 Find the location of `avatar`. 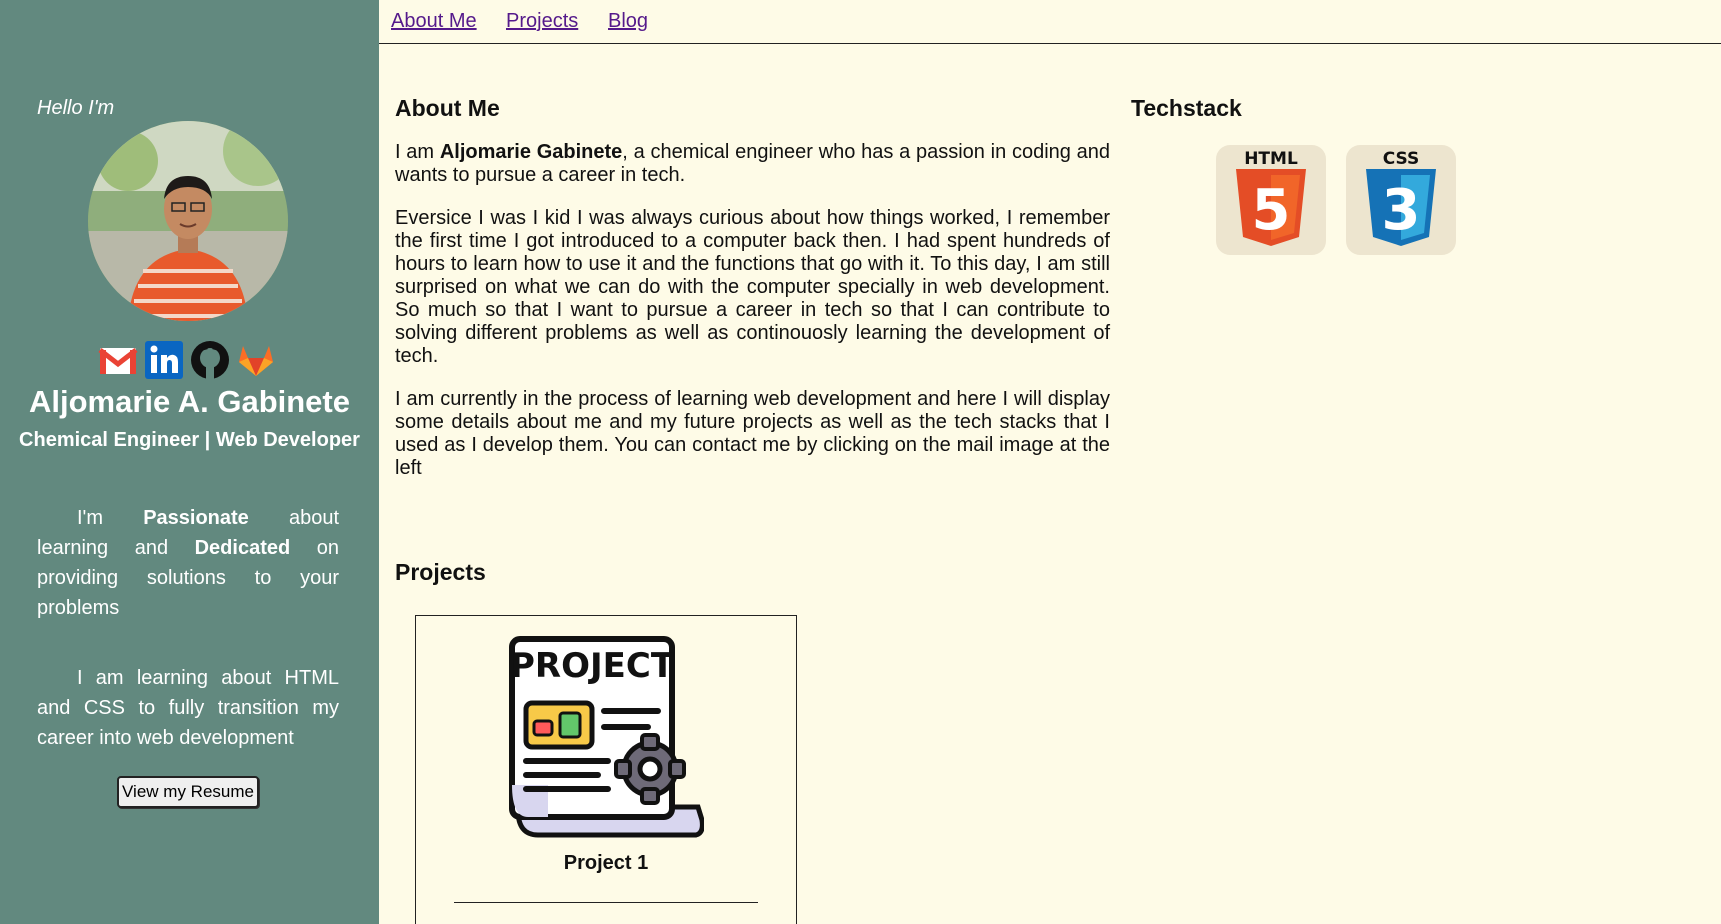

avatar is located at coordinates (188, 221).